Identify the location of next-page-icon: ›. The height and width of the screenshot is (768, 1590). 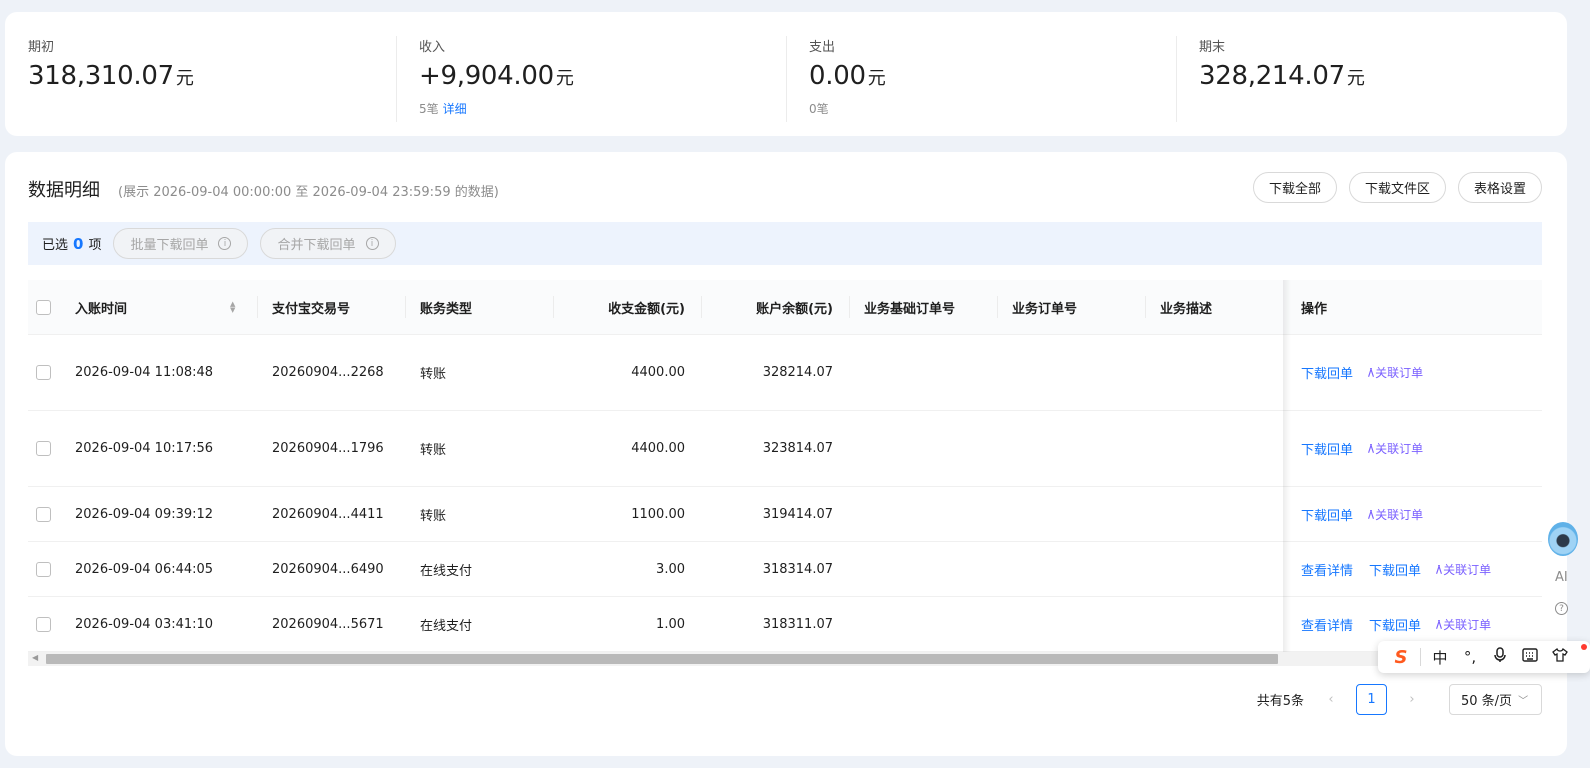
(1412, 699).